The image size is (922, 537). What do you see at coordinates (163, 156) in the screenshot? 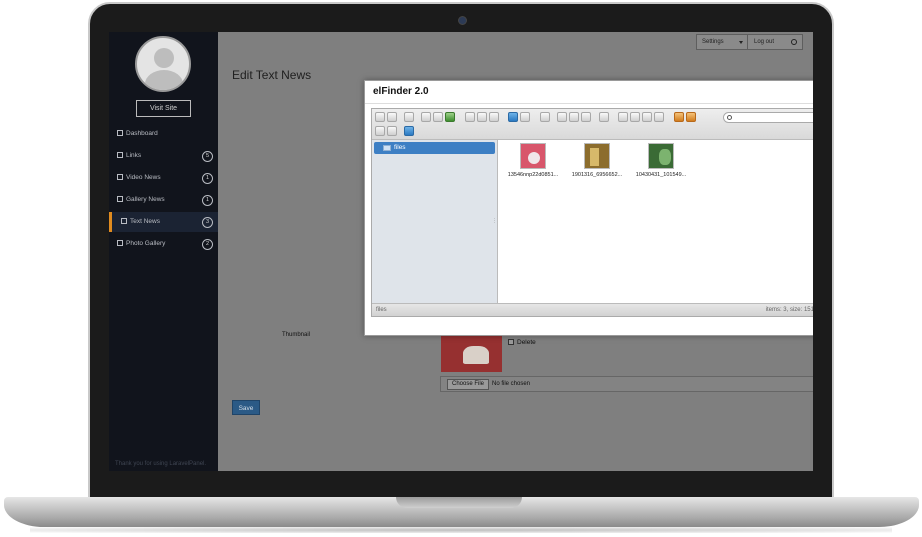
I see `sidebar-item-links: Links 5` at bounding box center [163, 156].